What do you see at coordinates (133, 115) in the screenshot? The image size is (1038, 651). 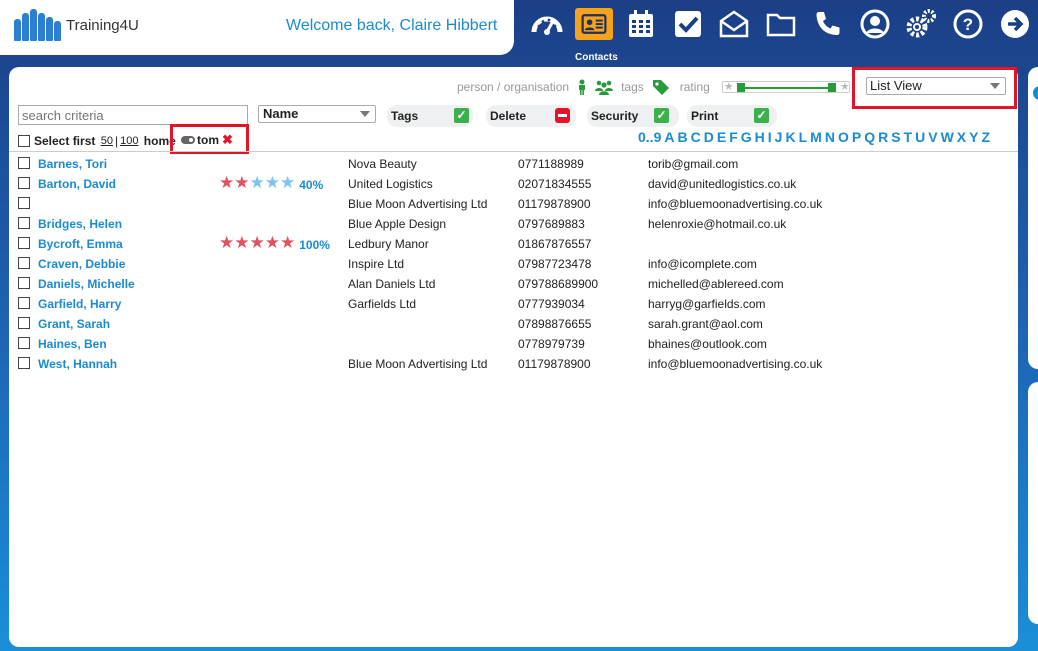 I see `search-input` at bounding box center [133, 115].